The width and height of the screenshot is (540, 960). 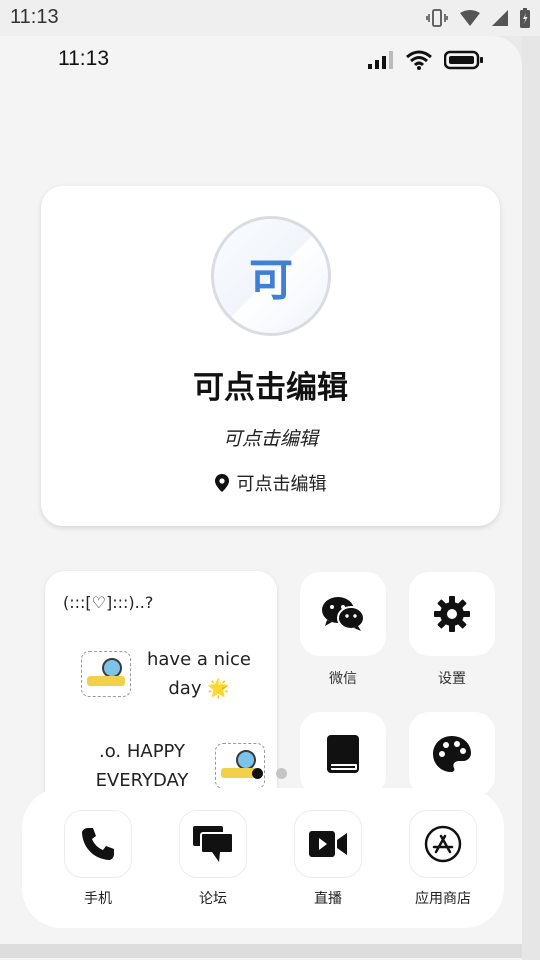 What do you see at coordinates (34, 17) in the screenshot?
I see `system-clock: 11:13` at bounding box center [34, 17].